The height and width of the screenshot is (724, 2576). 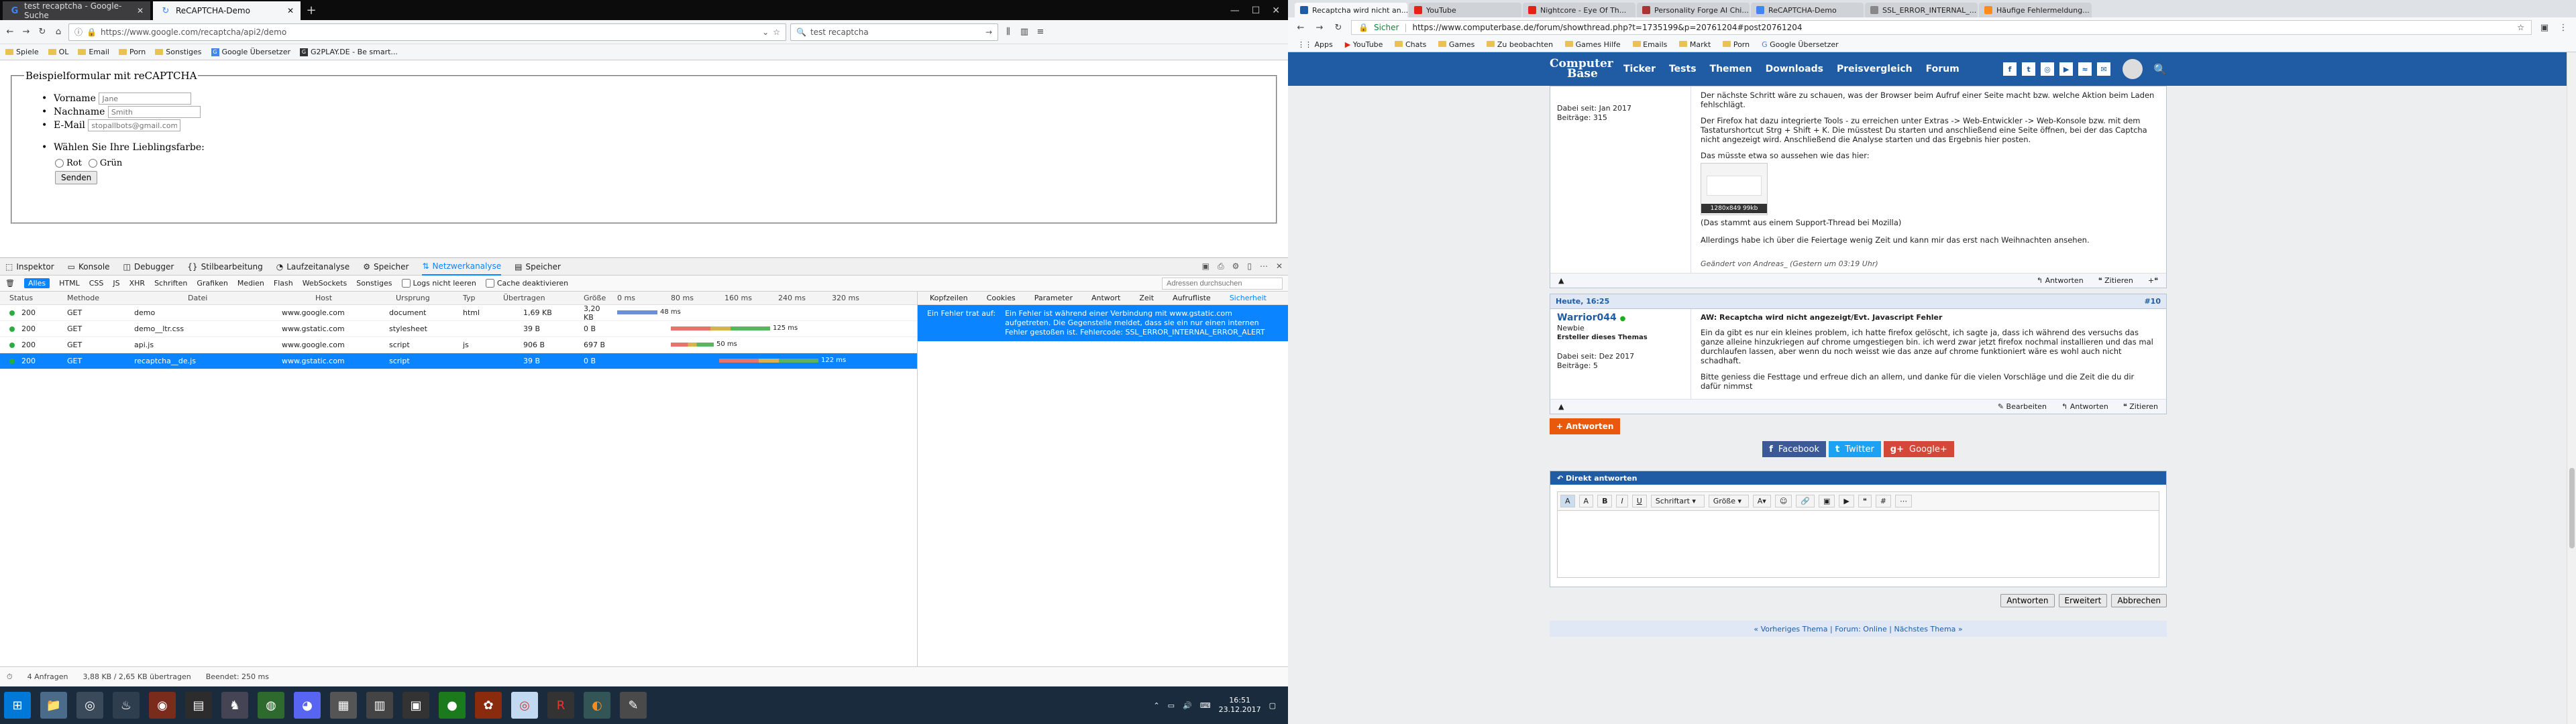 I want to click on bookmark-spiele: Spiele, so click(x=22, y=52).